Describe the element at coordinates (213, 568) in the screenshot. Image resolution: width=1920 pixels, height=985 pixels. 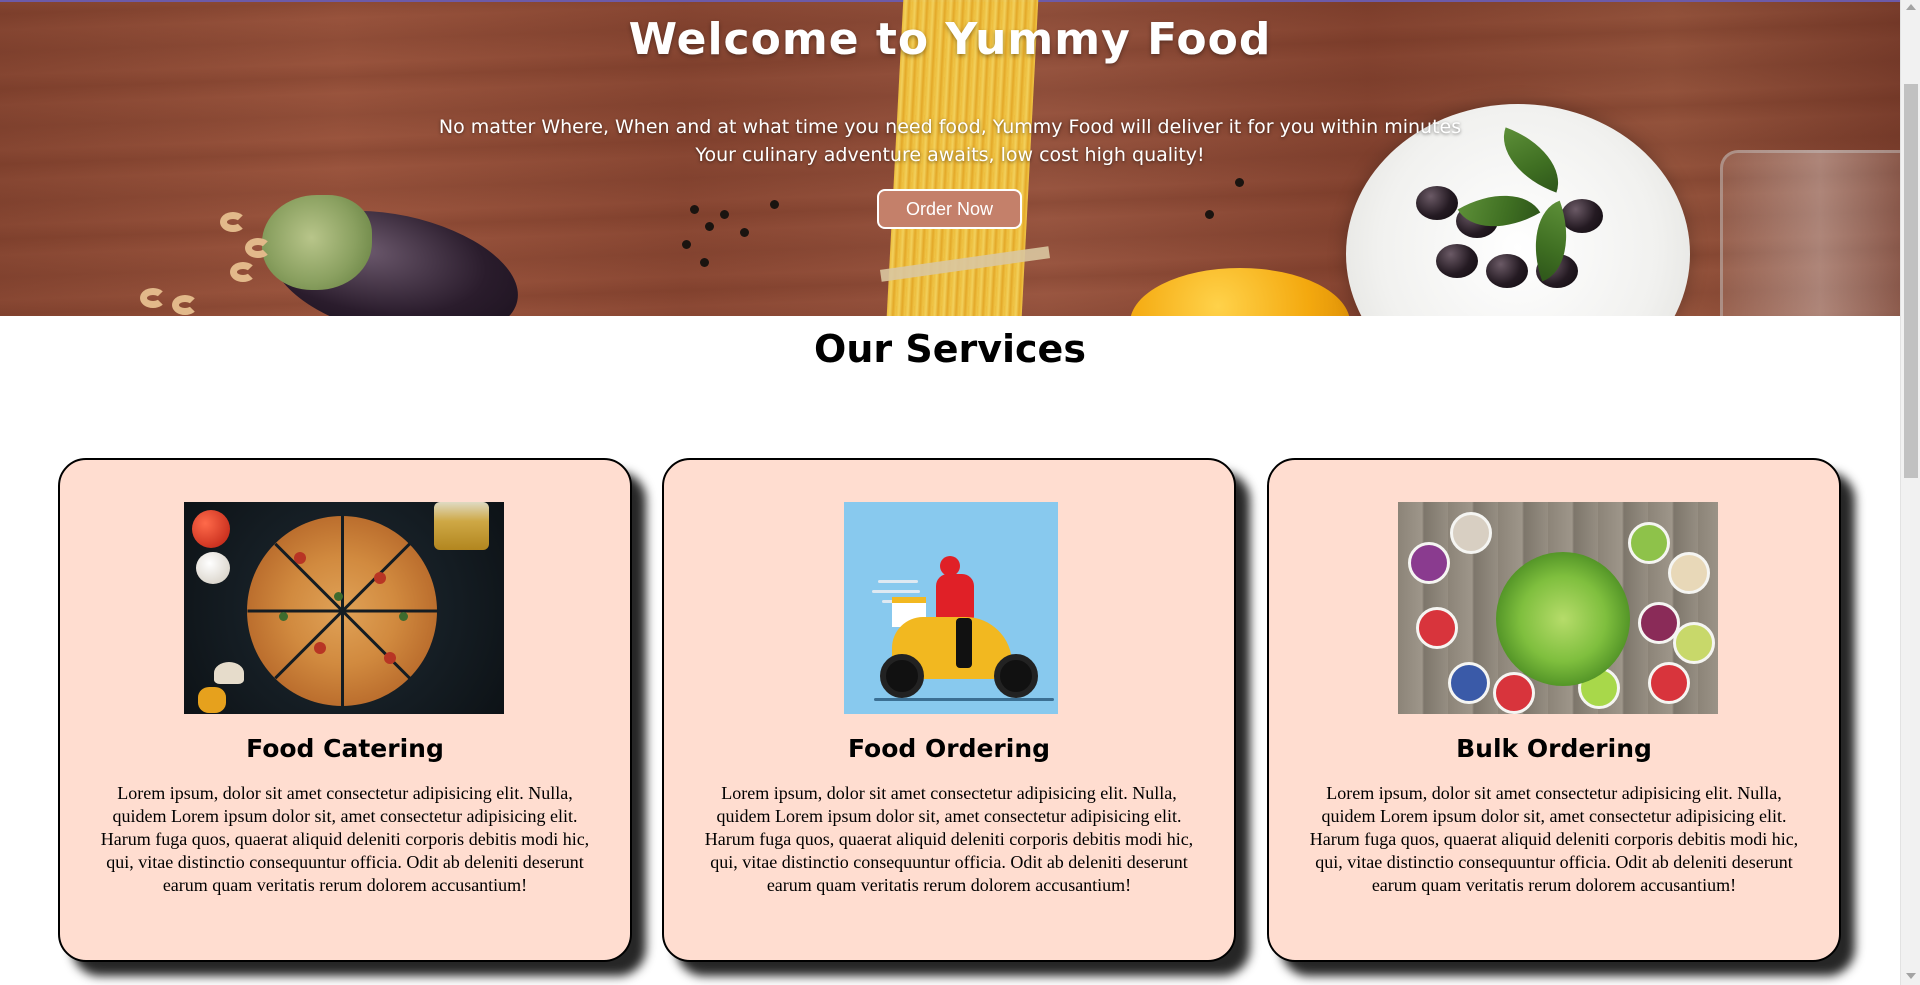
I see `garlic-image` at that location.